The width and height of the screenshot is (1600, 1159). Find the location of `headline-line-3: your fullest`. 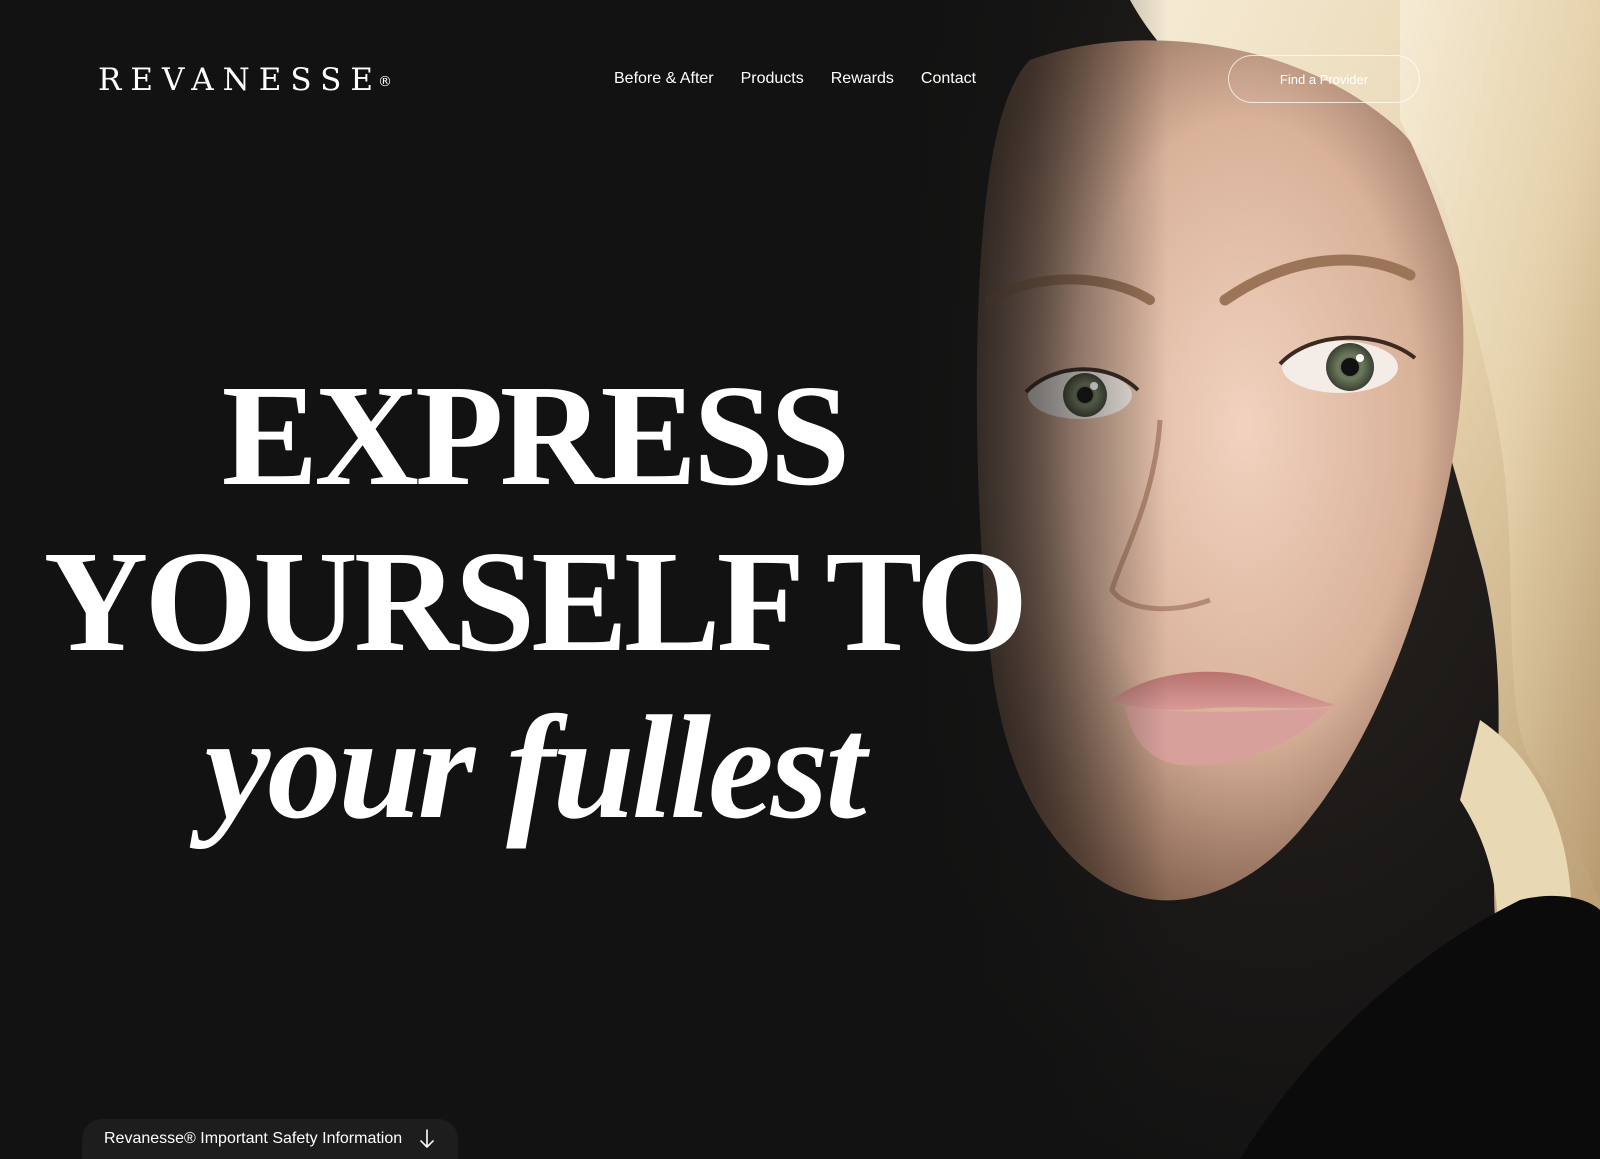

headline-line-3: your fullest is located at coordinates (535, 768).